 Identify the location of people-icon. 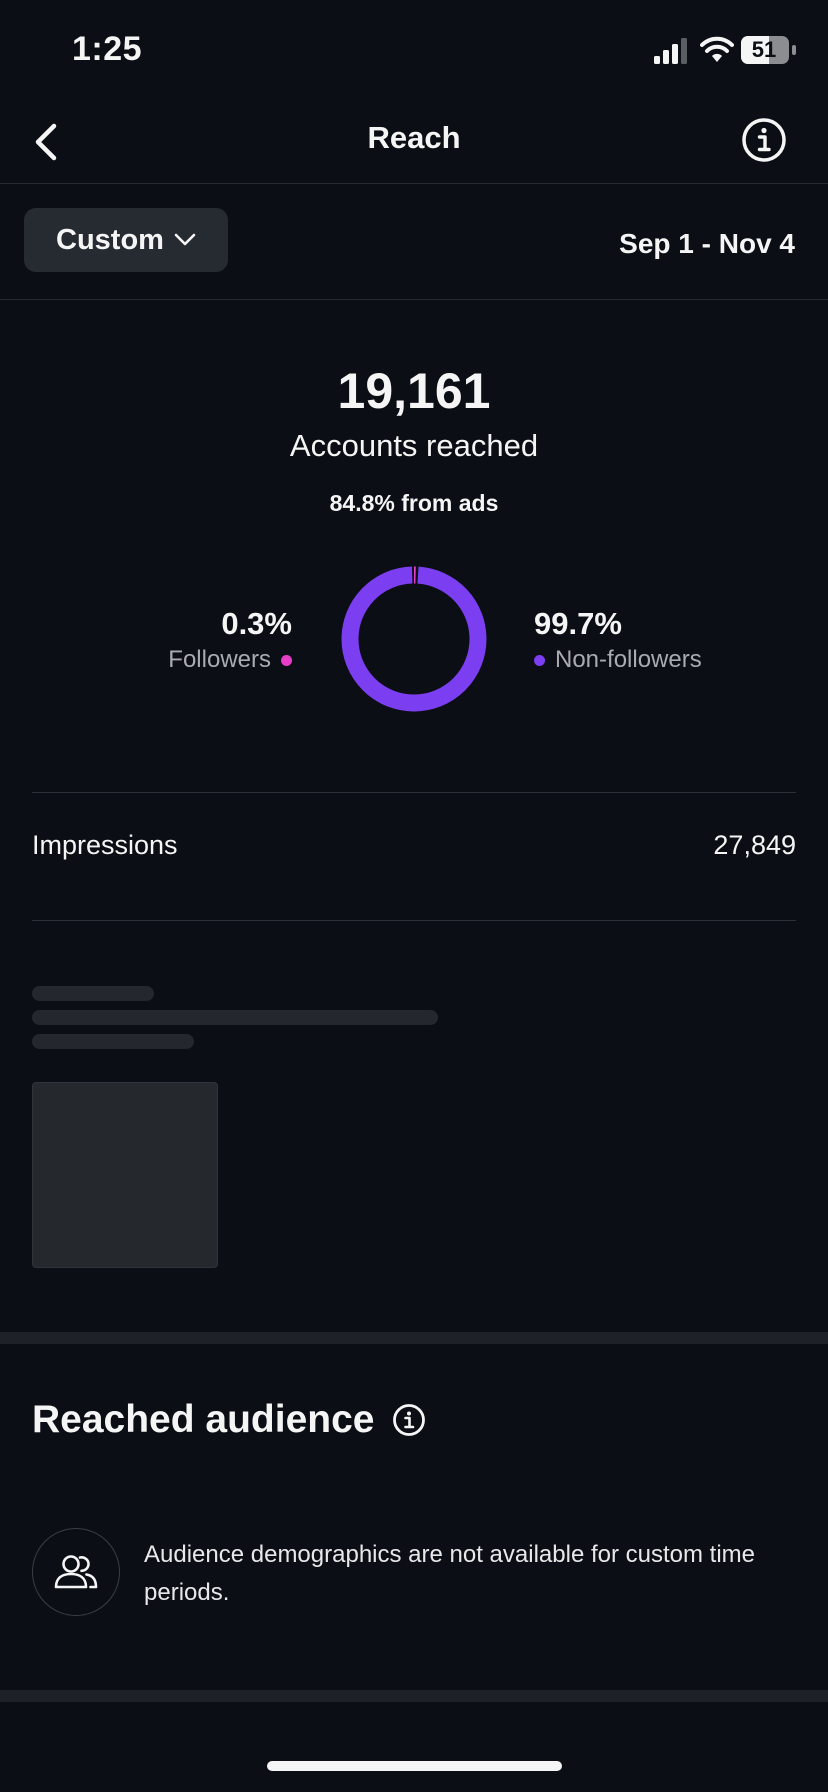
(76, 1572).